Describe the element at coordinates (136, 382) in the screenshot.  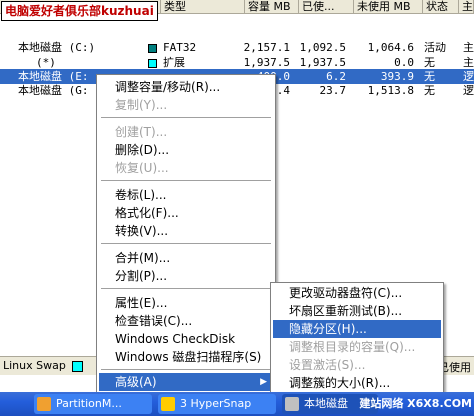
I see `menu-item-advanced-label: 高级(A)` at that location.